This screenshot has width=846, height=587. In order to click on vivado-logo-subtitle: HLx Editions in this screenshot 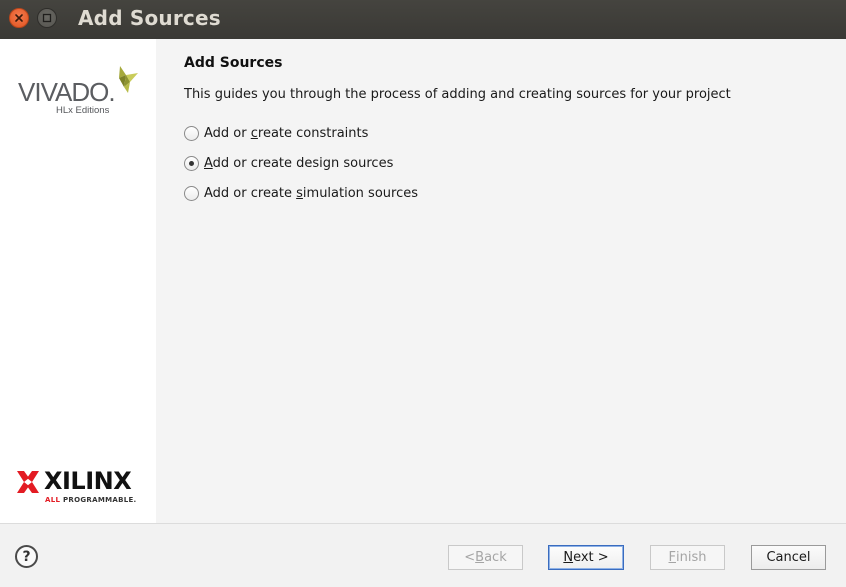, I will do `click(83, 110)`.